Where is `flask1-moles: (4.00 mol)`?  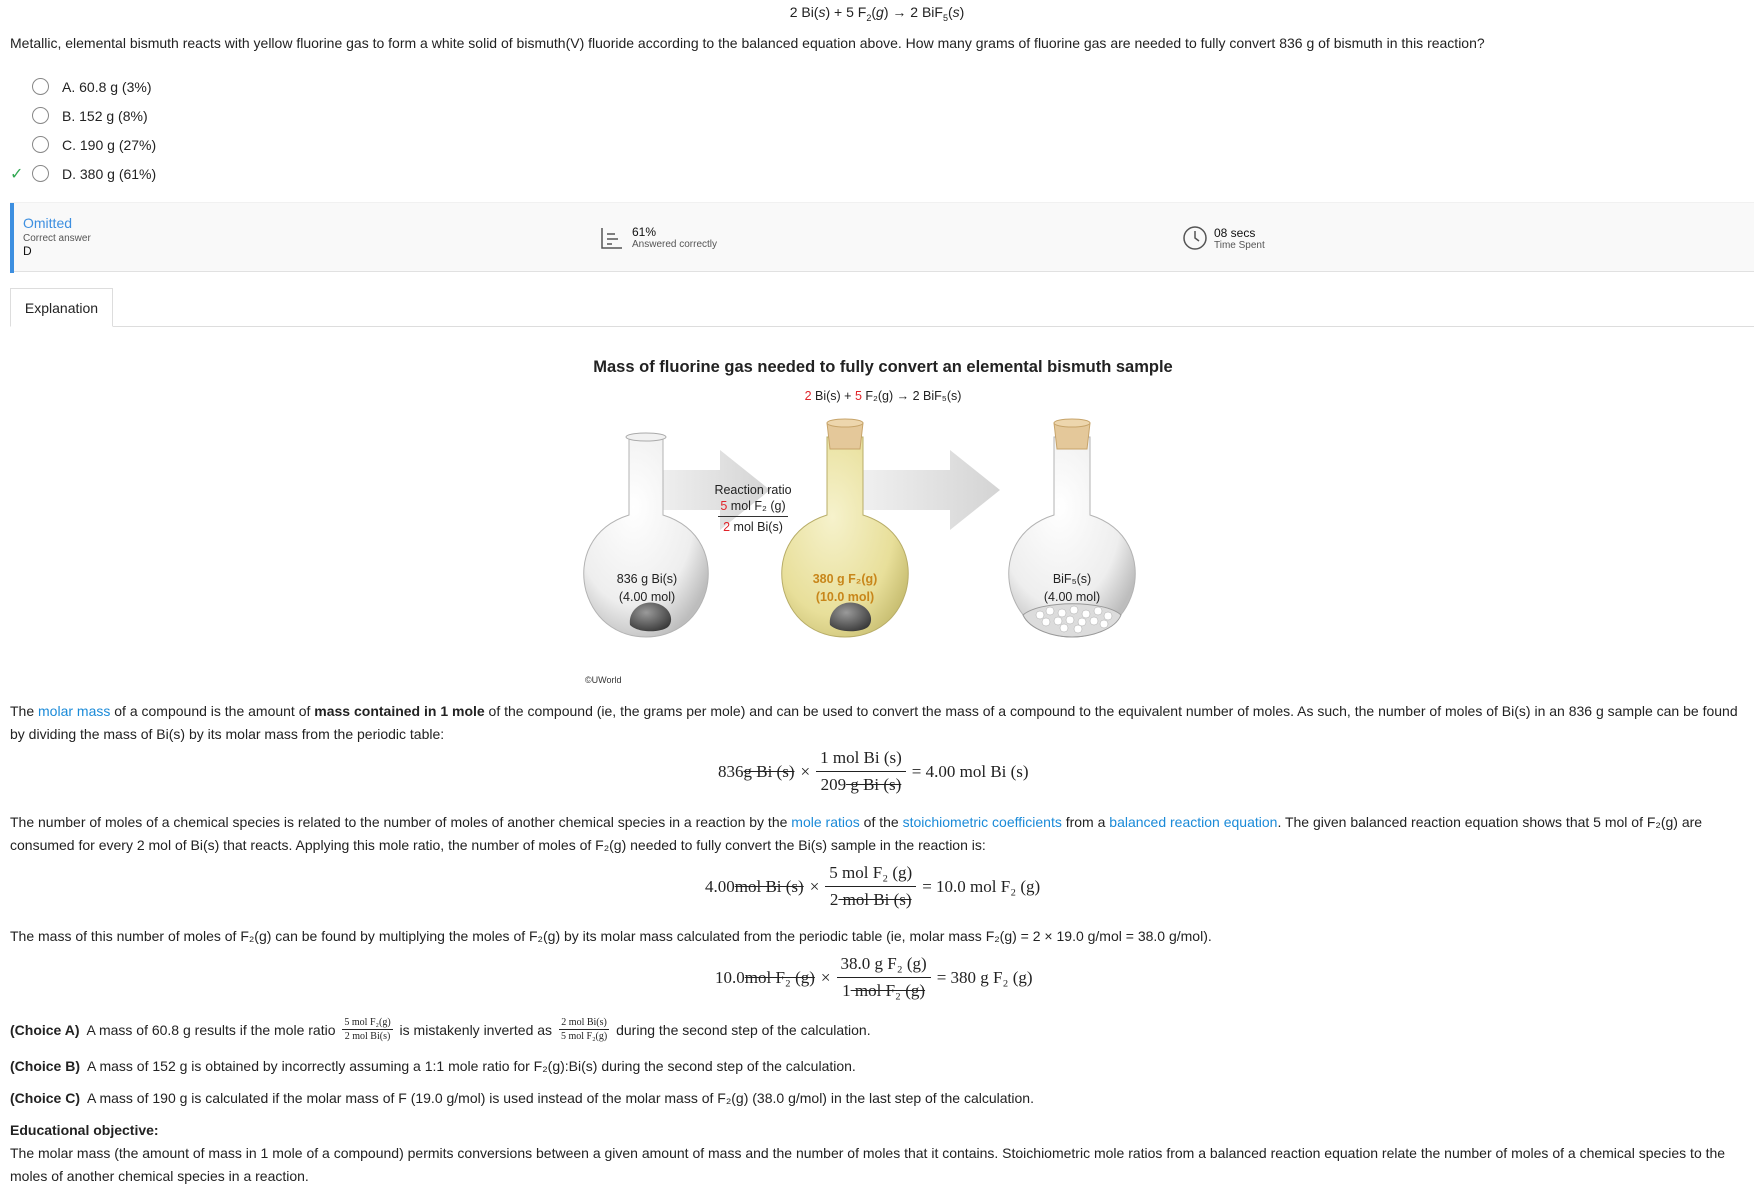 flask1-moles: (4.00 mol) is located at coordinates (647, 597).